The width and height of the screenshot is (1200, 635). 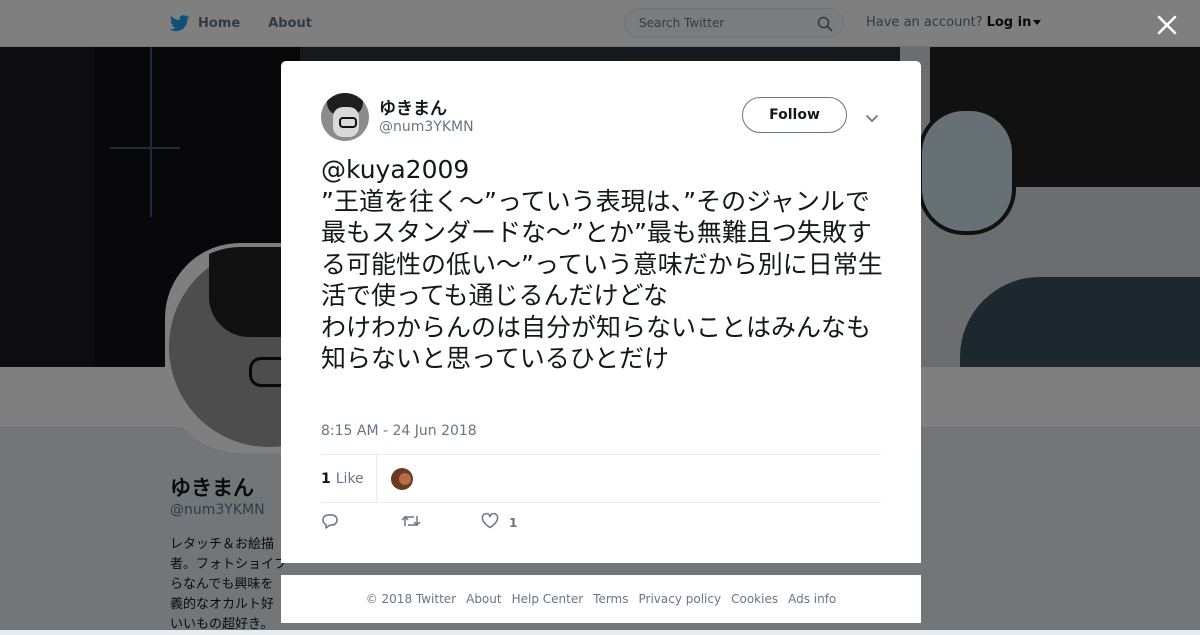 I want to click on tweet-actions: 1, so click(x=419, y=522).